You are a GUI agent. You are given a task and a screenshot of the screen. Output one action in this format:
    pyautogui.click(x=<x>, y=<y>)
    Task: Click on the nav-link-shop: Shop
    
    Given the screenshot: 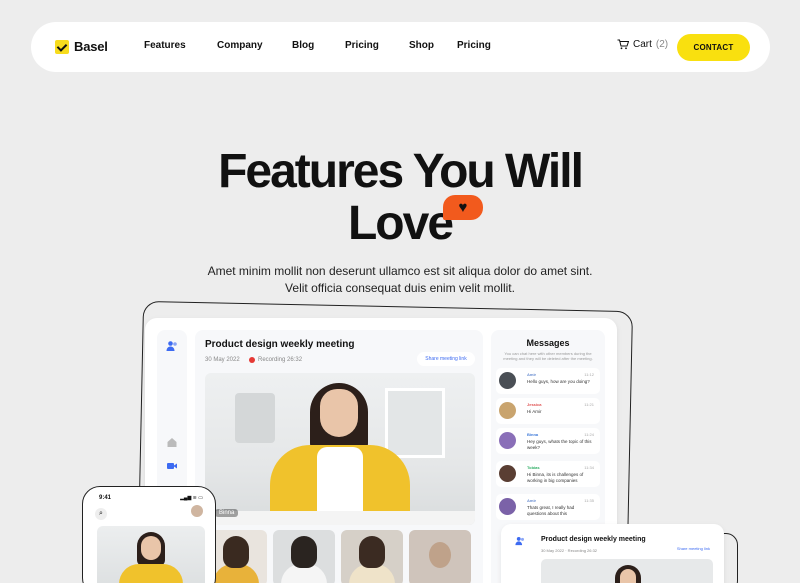 What is the action you would take?
    pyautogui.click(x=421, y=45)
    